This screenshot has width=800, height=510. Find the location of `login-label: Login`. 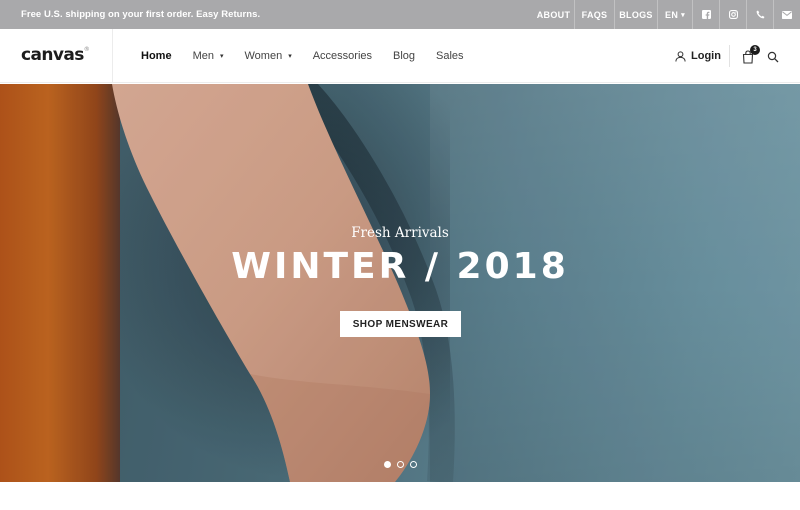

login-label: Login is located at coordinates (706, 56).